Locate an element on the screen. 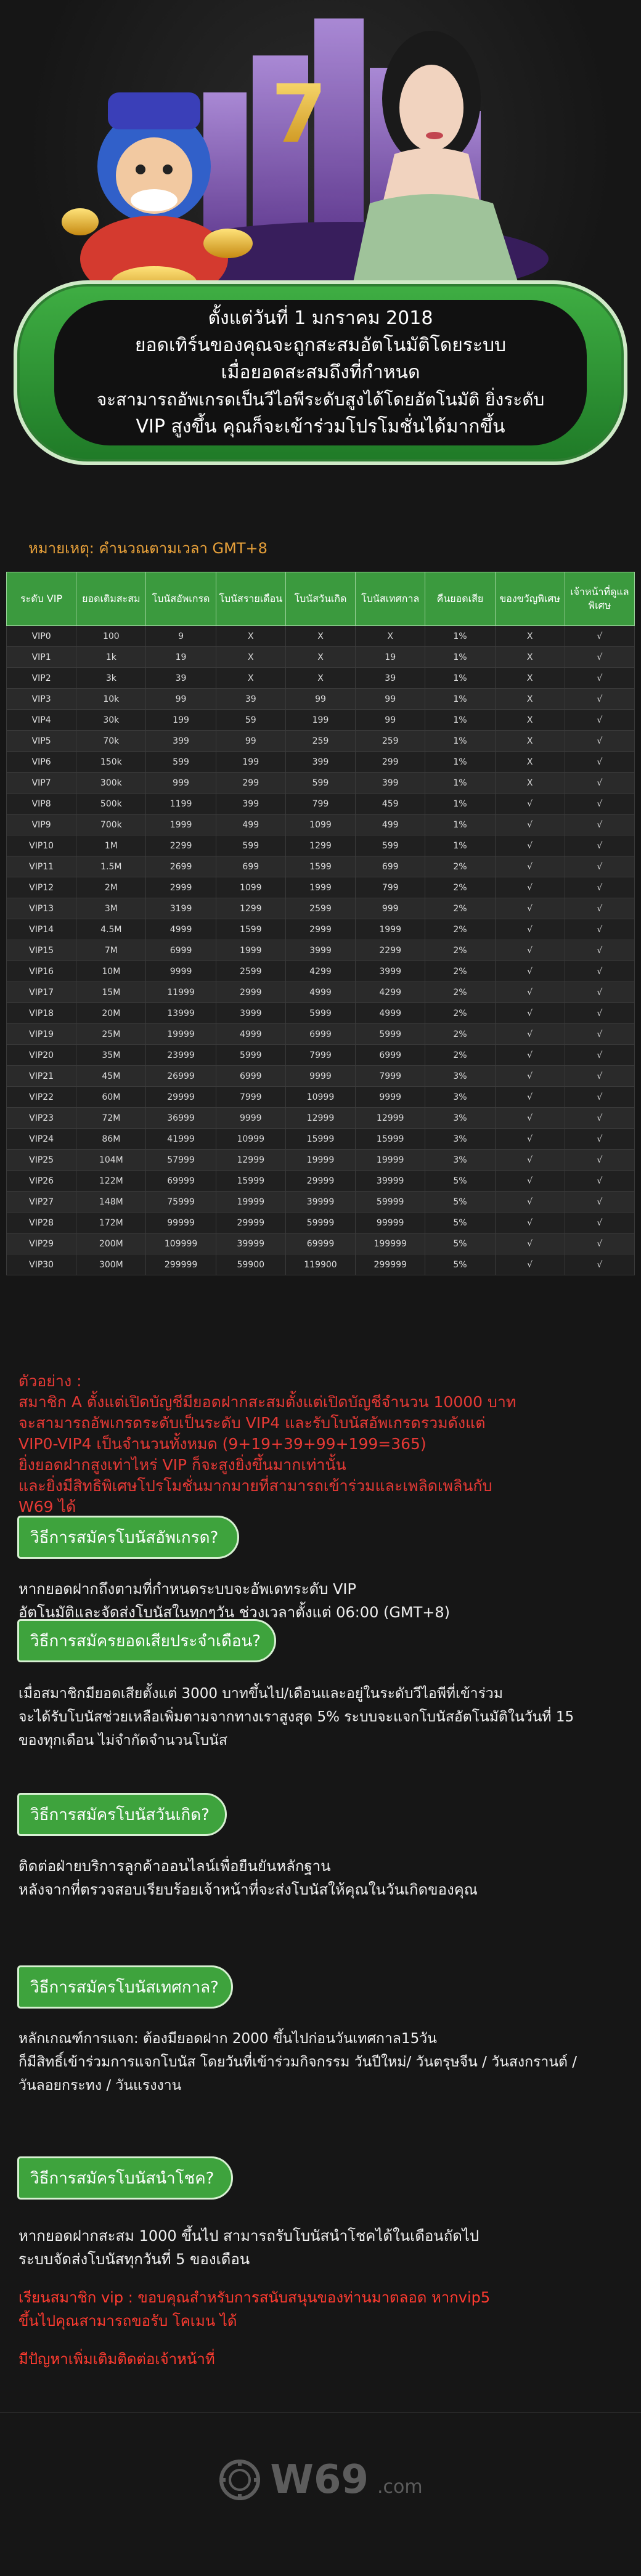 This screenshot has width=641, height=2576. table-cell: VIP26 is located at coordinates (42, 1181).